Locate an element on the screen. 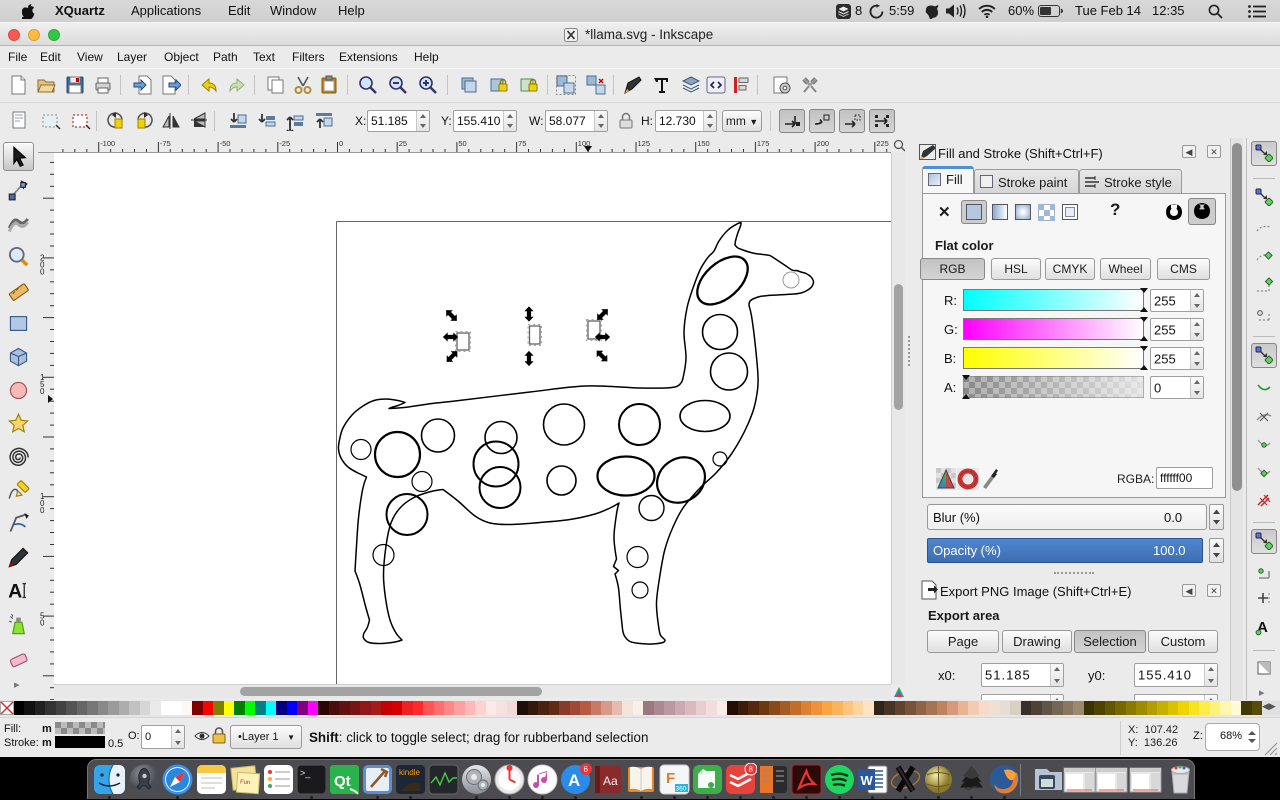 The width and height of the screenshot is (1280, 800). svg-text: -25 is located at coordinates (284, 143).